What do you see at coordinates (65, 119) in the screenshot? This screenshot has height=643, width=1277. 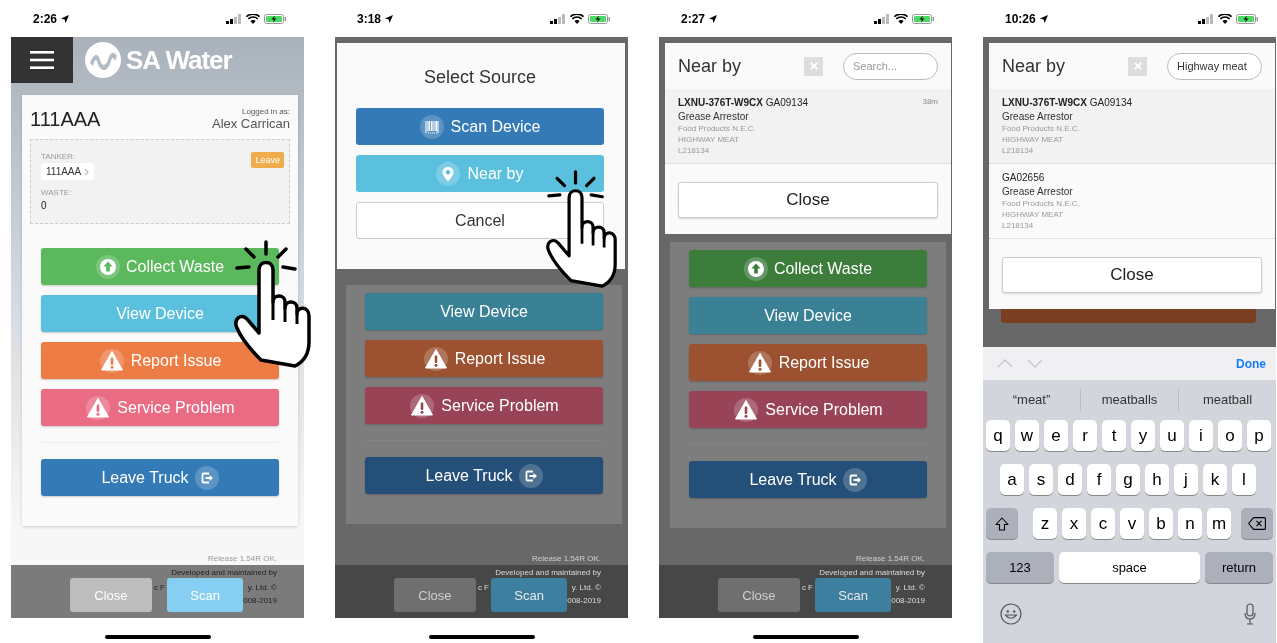 I see `vehicle-id: 111AAA` at bounding box center [65, 119].